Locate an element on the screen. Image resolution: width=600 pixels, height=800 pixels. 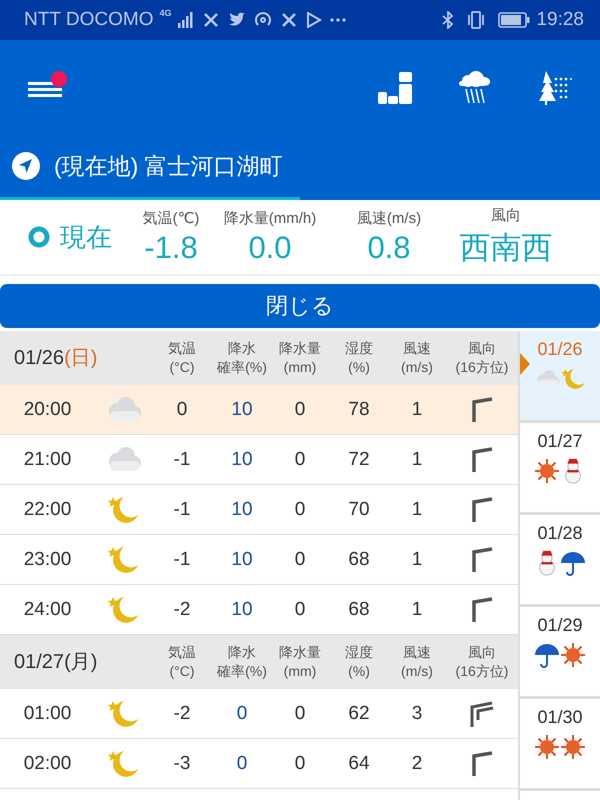
snow-tree-icon is located at coordinates (555, 87).